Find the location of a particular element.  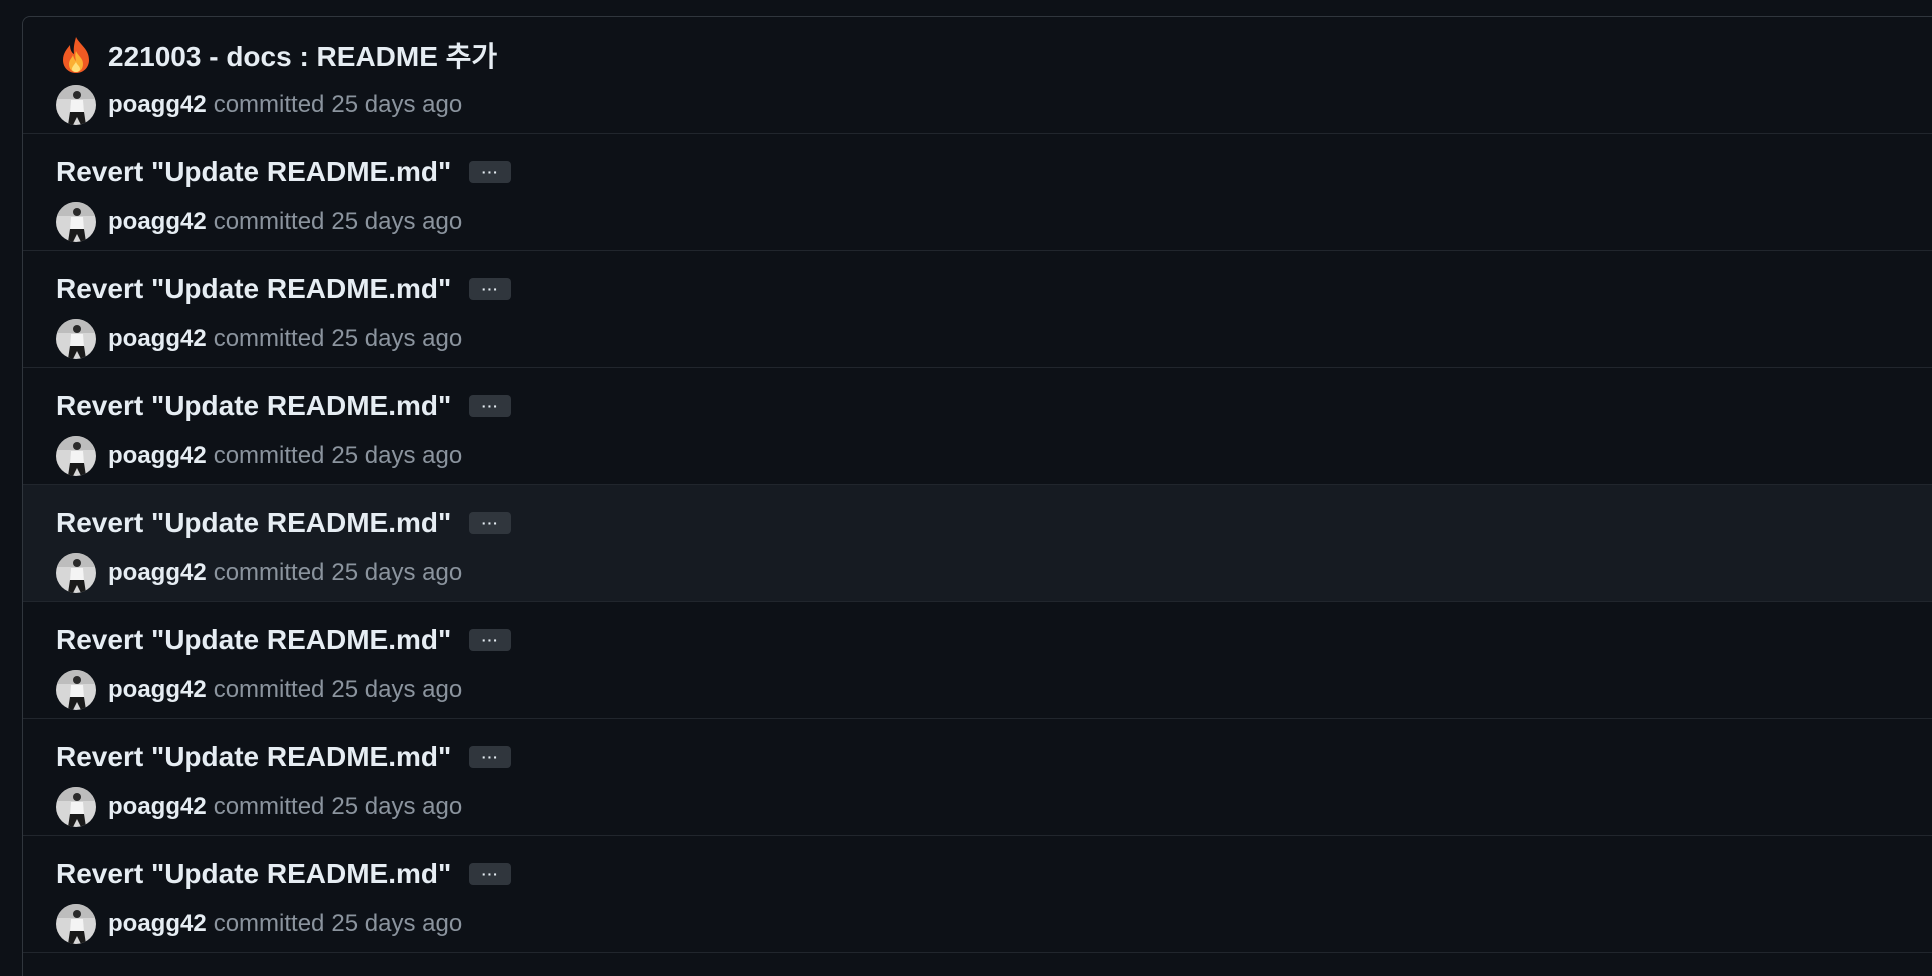

commit-title: 221003 - docs : README 추가 is located at coordinates (276, 55).